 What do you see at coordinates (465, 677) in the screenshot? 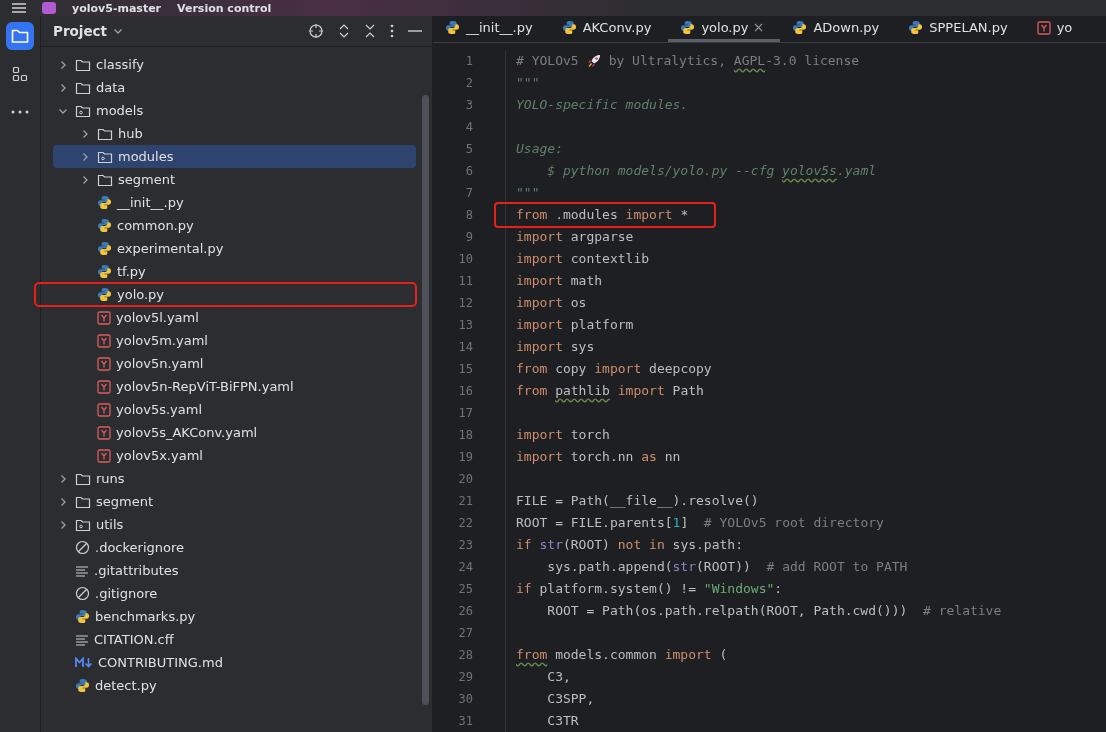
I see `line-number: 29` at bounding box center [465, 677].